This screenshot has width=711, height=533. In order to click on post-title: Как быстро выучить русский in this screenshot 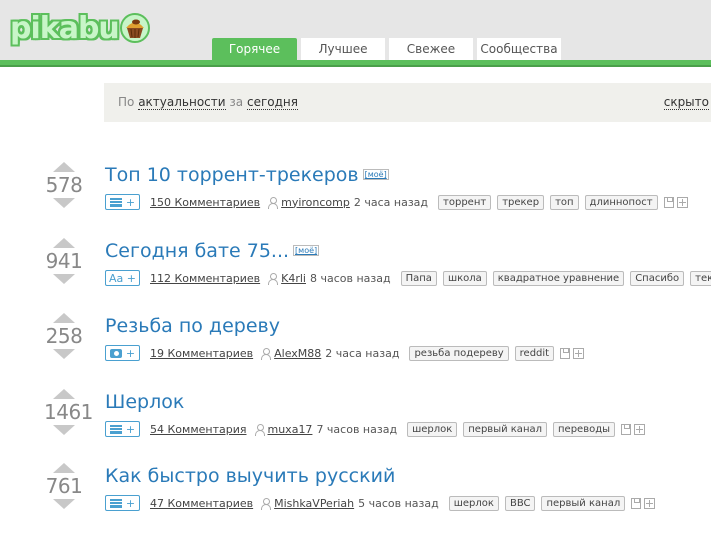, I will do `click(250, 476)`.